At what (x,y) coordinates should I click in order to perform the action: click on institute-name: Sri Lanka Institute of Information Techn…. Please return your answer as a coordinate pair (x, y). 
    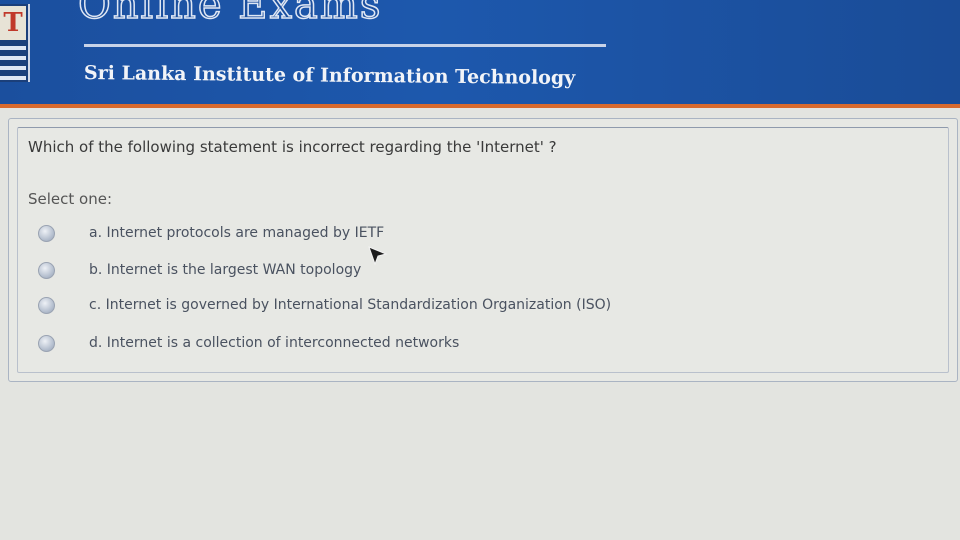
    Looking at the image, I should click on (329, 76).